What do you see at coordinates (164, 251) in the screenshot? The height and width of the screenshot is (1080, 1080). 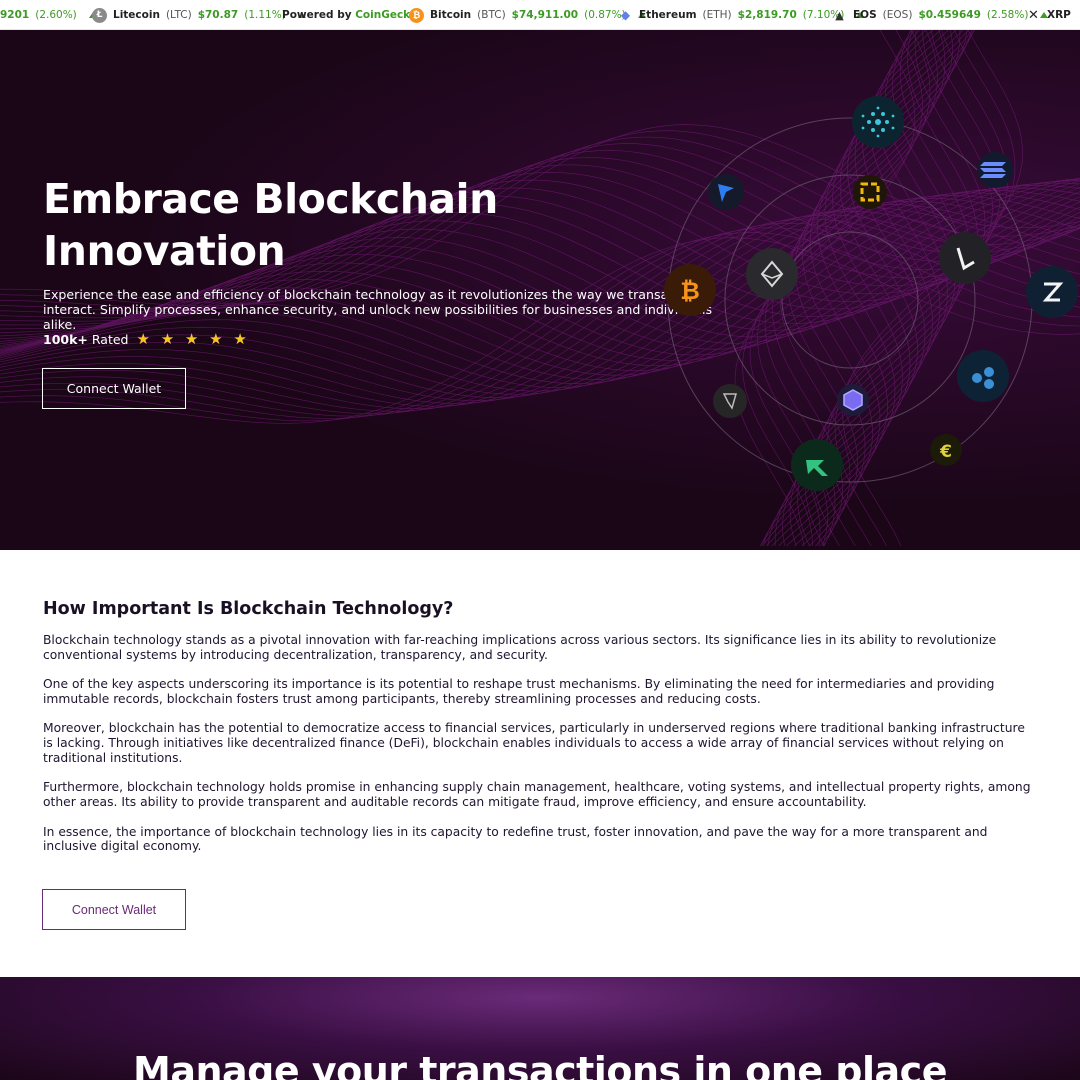 I see `hero-title-line2: Innovation` at bounding box center [164, 251].